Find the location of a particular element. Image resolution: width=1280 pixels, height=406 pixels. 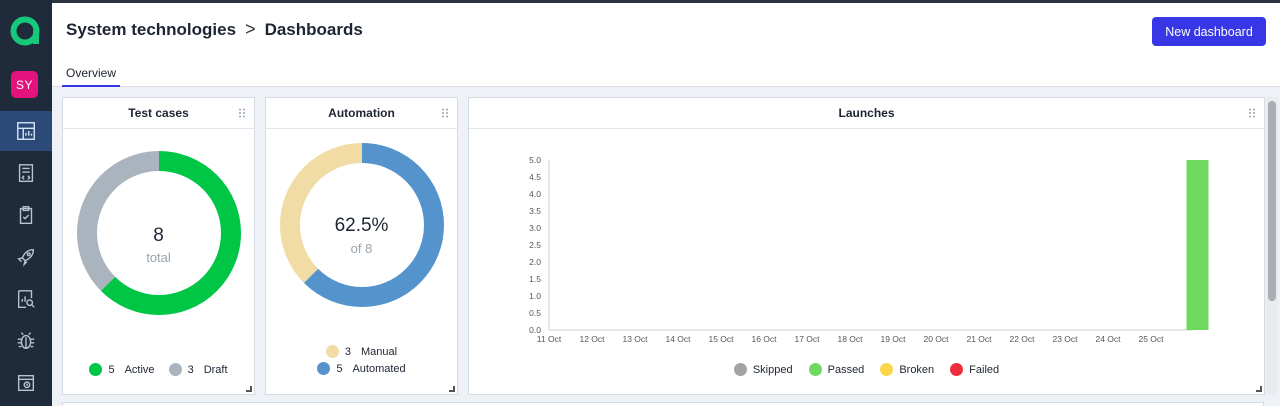

test-cases-icon is located at coordinates (26, 173).